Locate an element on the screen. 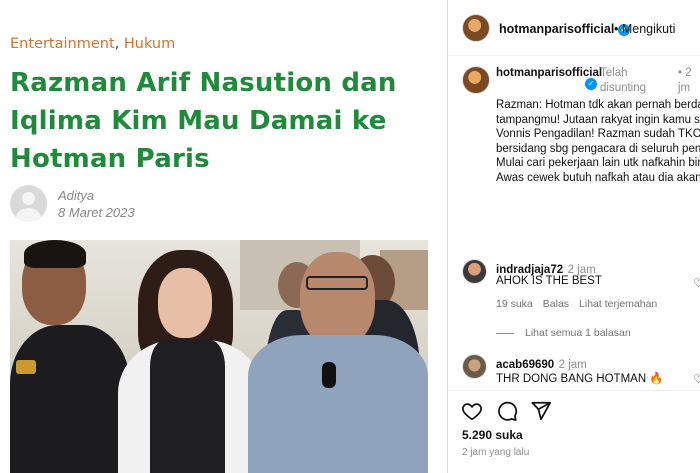 Image resolution: width=700 pixels, height=473 pixels. profile-avatar is located at coordinates (476, 28).